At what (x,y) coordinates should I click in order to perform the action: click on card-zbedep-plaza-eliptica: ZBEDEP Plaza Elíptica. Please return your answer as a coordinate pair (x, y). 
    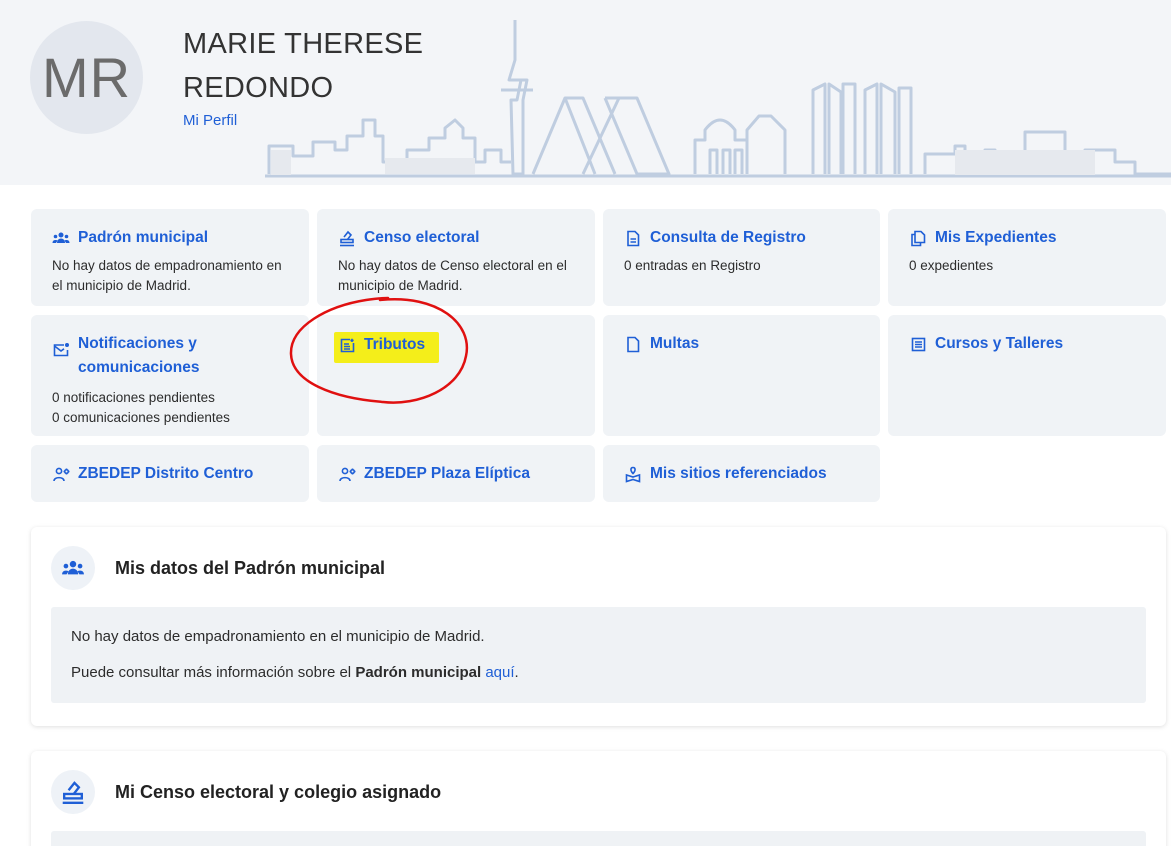
    Looking at the image, I should click on (456, 473).